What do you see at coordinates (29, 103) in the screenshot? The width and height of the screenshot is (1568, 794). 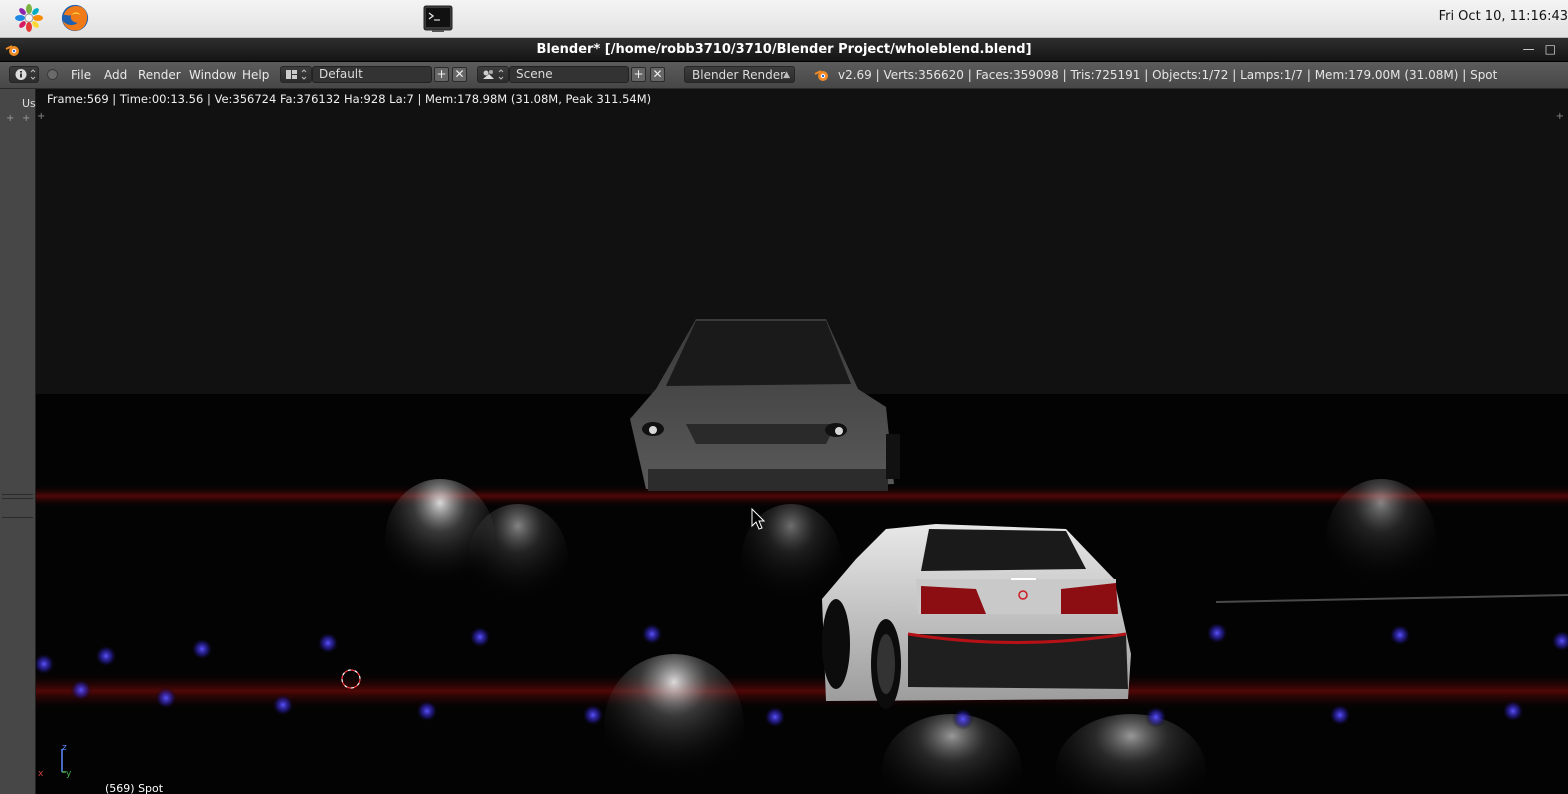 I see `tool-shelf-tab: Us` at bounding box center [29, 103].